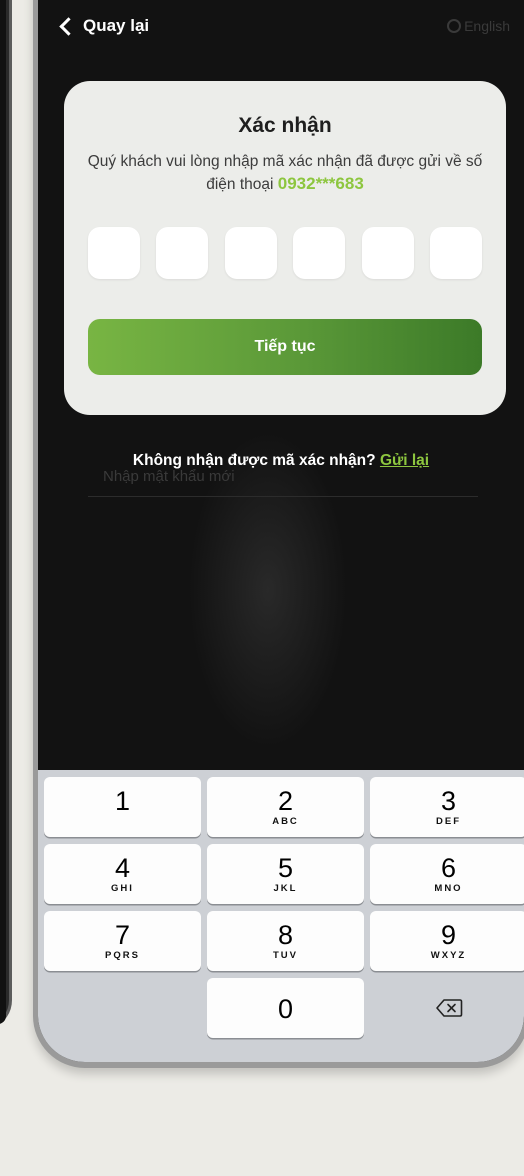 This screenshot has height=1176, width=524. Describe the element at coordinates (169, 476) in the screenshot. I see `ghost-password-placeholder: Nhập mật khẩu mới` at that location.